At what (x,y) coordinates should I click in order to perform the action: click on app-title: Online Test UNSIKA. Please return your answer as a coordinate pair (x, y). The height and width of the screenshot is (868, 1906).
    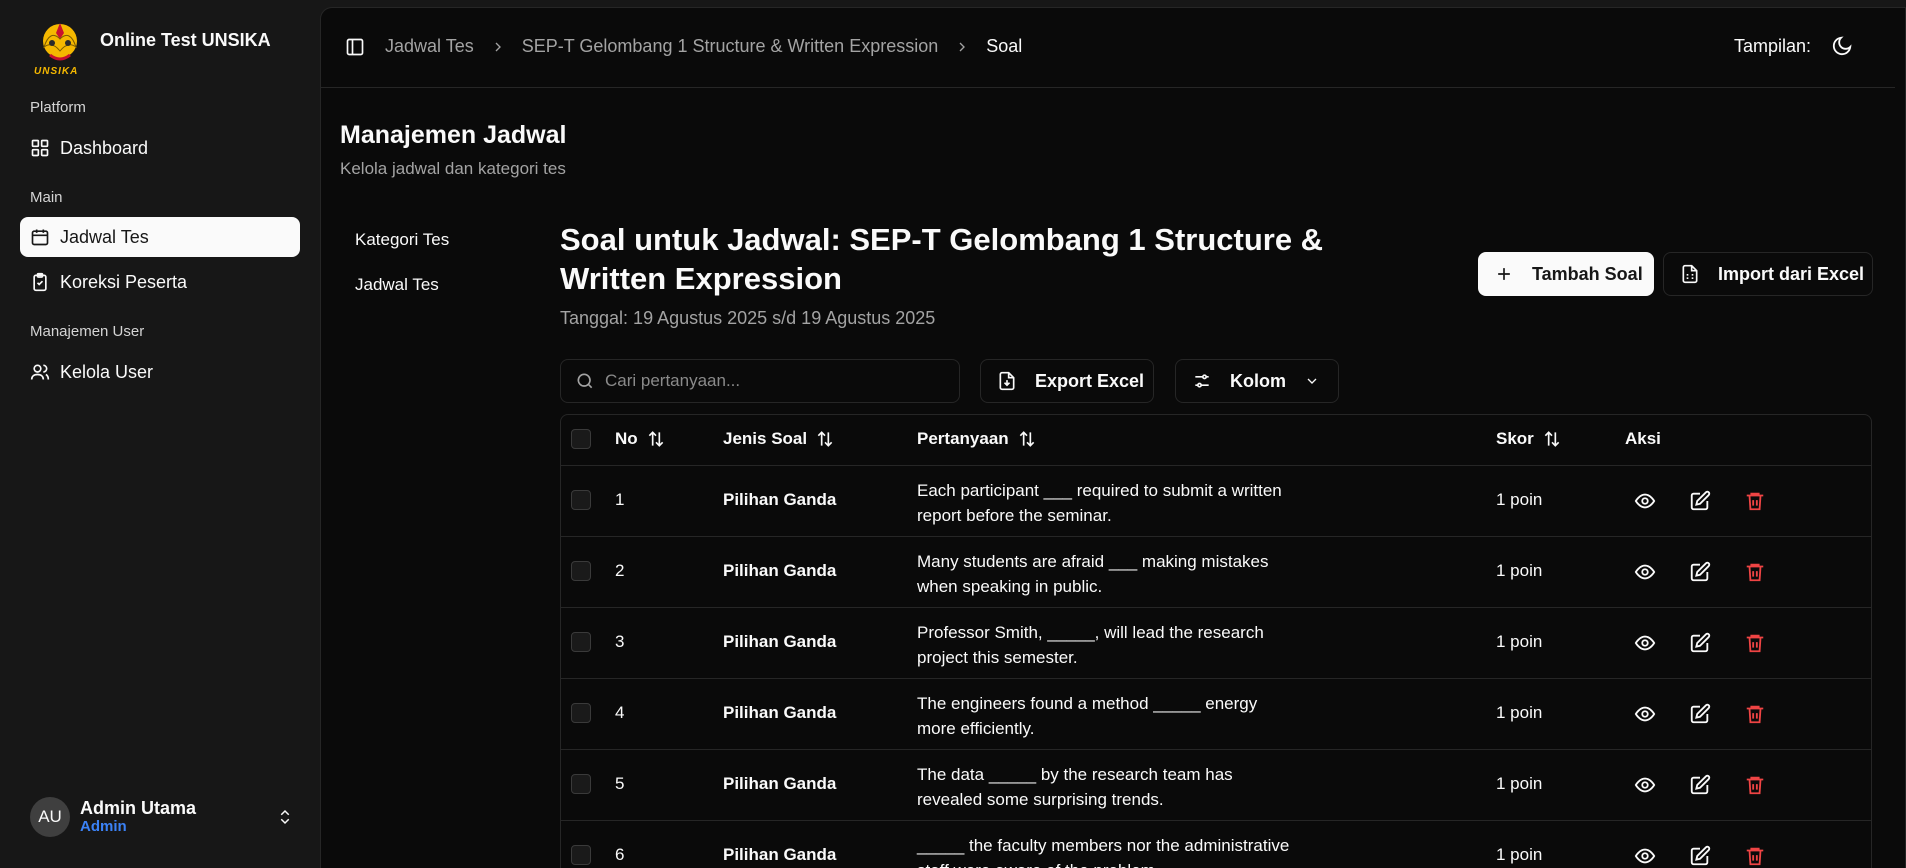
    Looking at the image, I should click on (185, 39).